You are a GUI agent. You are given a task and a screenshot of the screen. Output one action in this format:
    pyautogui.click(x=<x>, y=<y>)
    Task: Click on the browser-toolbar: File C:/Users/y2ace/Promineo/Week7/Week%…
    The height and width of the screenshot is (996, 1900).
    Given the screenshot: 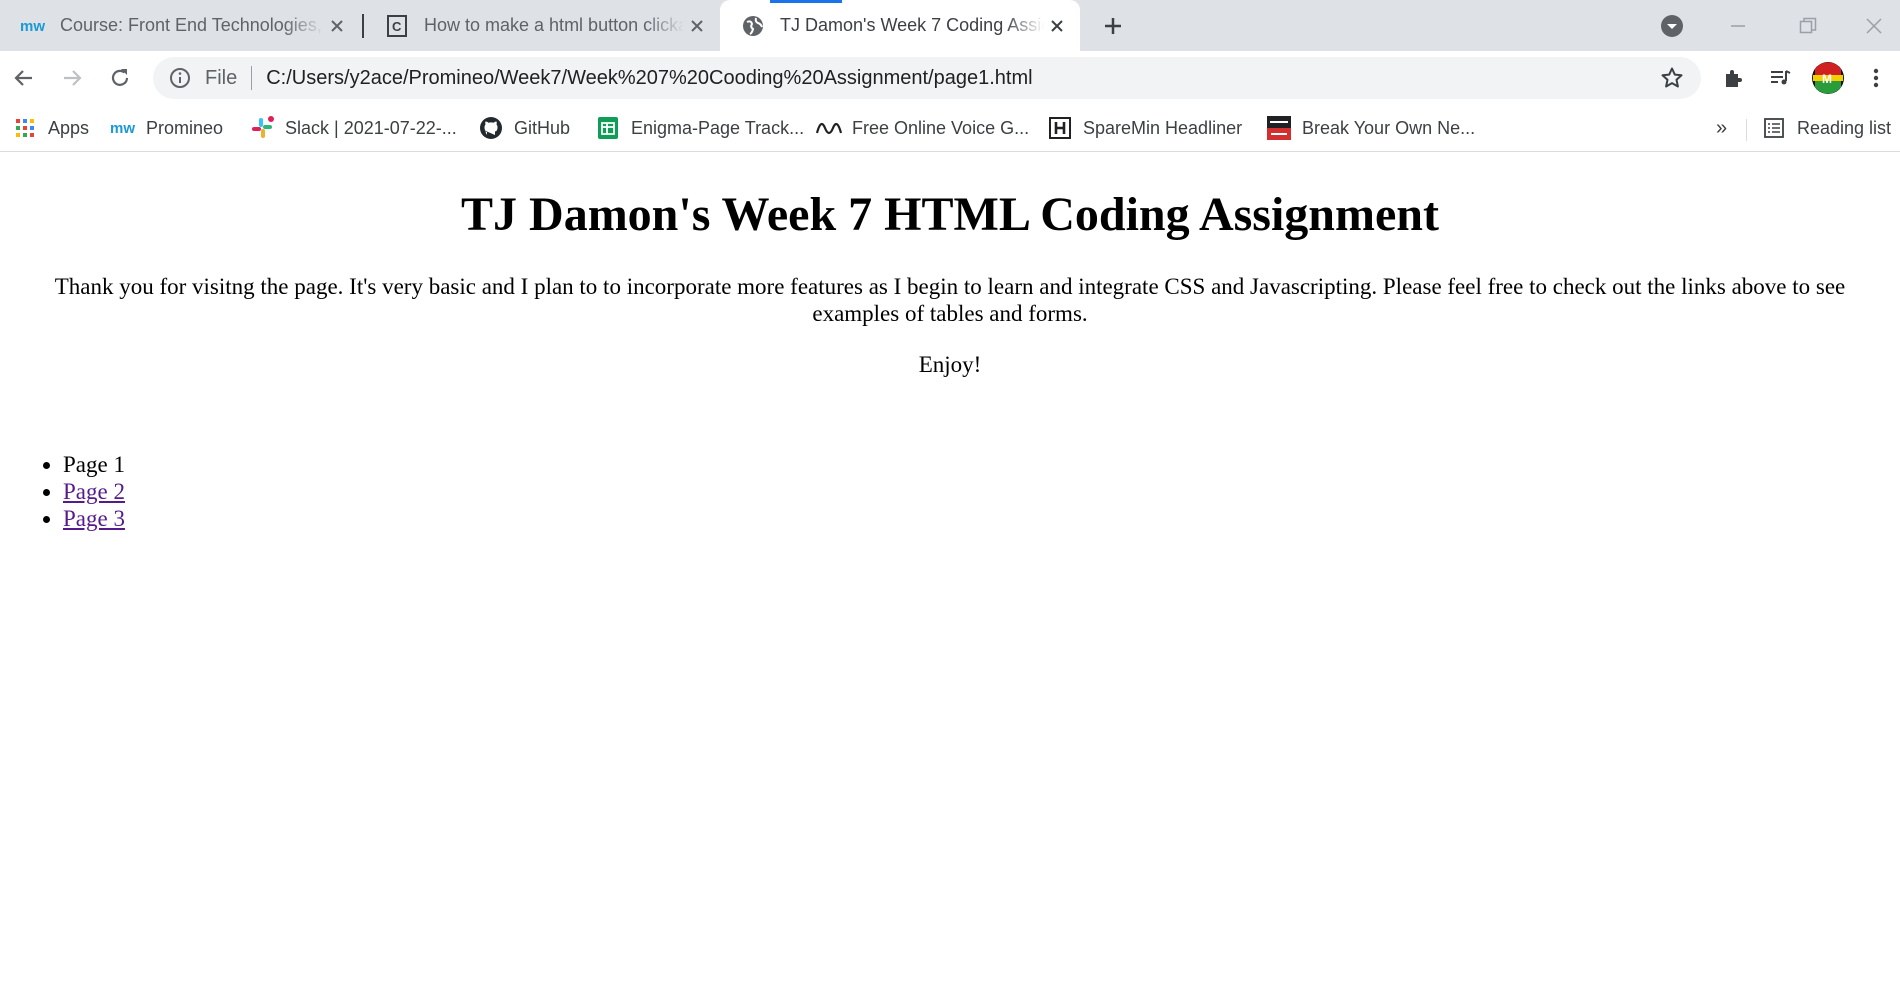 What is the action you would take?
    pyautogui.click(x=950, y=78)
    